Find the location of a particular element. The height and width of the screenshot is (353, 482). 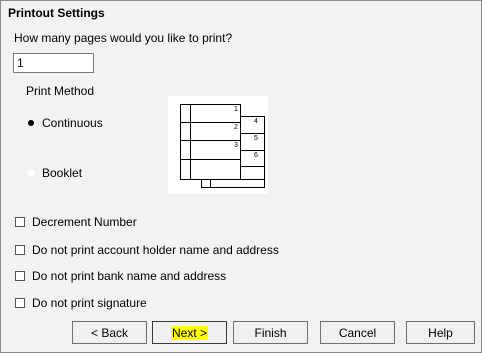

radio-booklet: Booklet is located at coordinates (54, 173).